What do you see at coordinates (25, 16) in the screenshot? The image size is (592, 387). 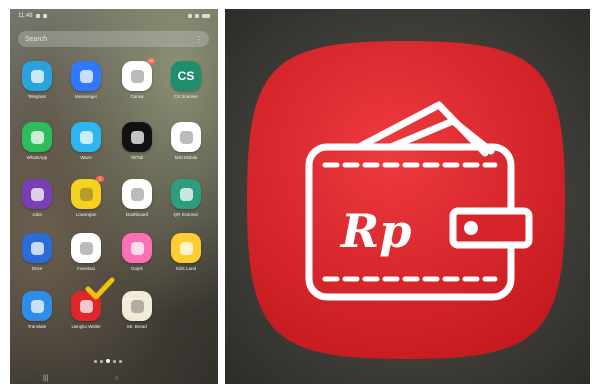 I see `status-time: 11:48` at bounding box center [25, 16].